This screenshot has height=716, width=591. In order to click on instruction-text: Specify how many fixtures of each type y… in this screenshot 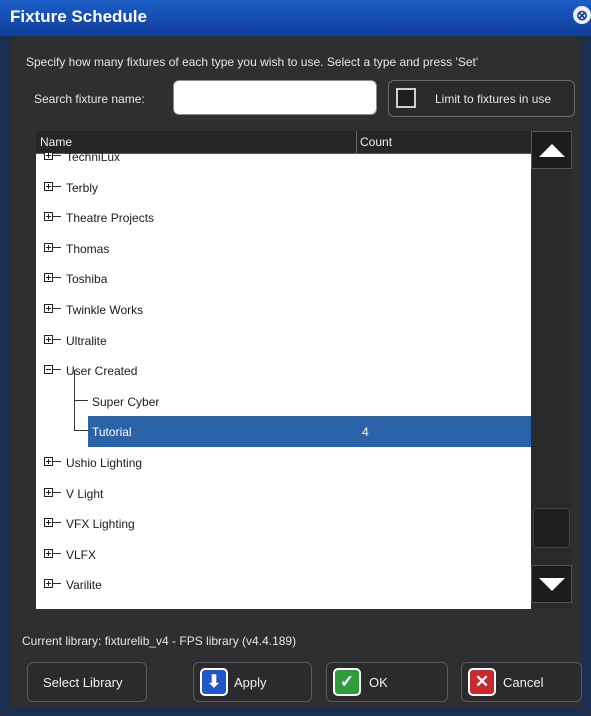, I will do `click(252, 62)`.